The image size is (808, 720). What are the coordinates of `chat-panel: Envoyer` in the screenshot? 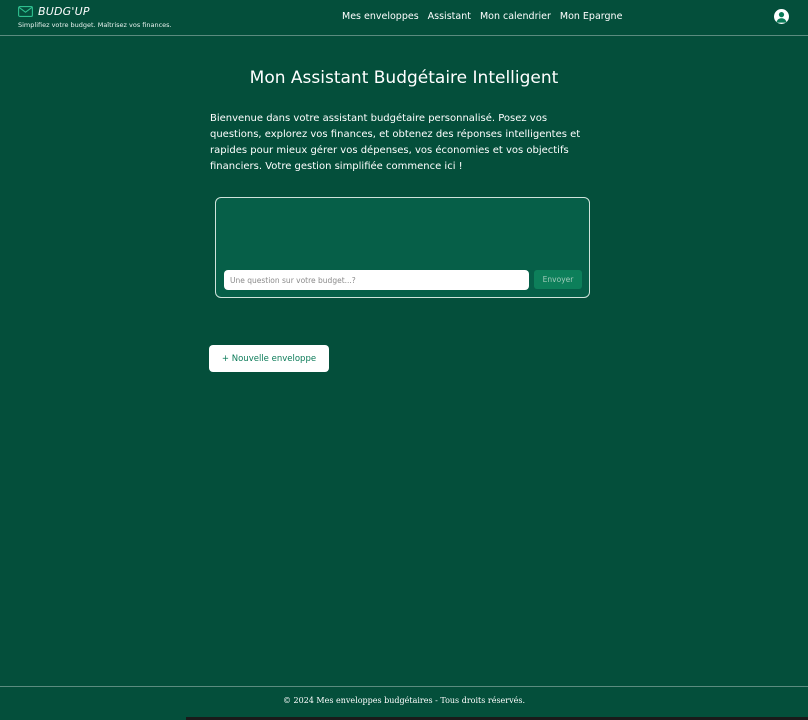 It's located at (402, 247).